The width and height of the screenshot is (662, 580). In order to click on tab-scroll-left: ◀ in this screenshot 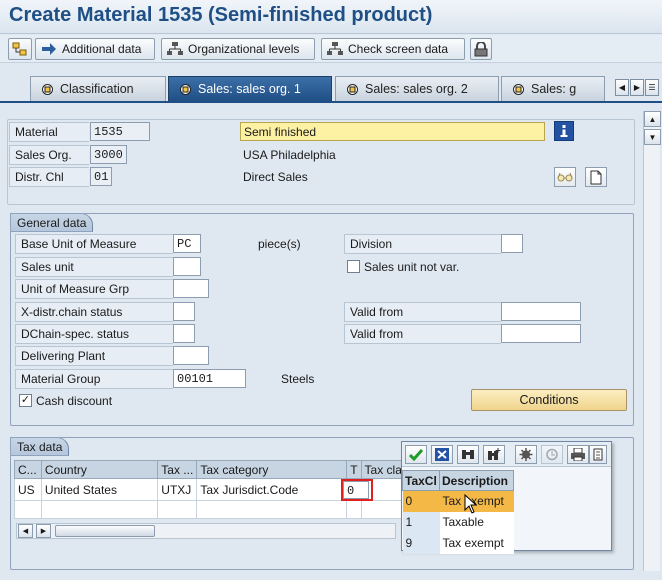, I will do `click(622, 87)`.